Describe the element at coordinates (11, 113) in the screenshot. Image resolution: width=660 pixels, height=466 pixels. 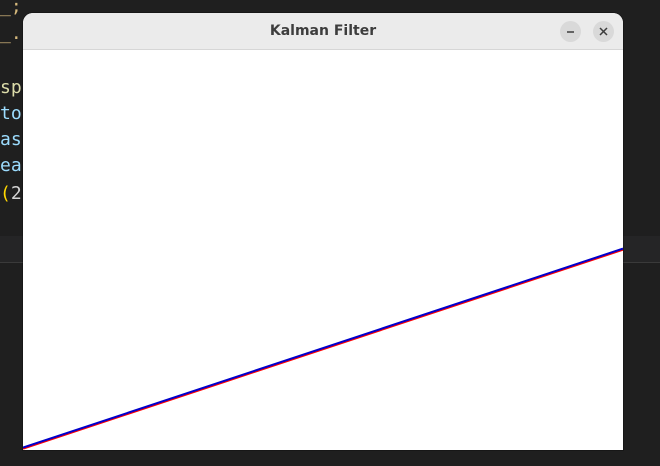
I see `code-fragment: to` at that location.